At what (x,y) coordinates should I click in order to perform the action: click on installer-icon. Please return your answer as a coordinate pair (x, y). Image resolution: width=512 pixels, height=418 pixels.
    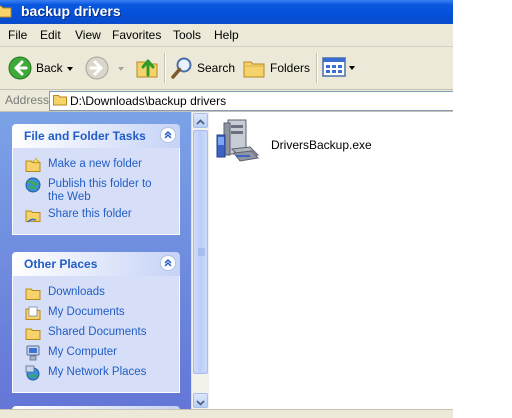
    Looking at the image, I should click on (238, 140).